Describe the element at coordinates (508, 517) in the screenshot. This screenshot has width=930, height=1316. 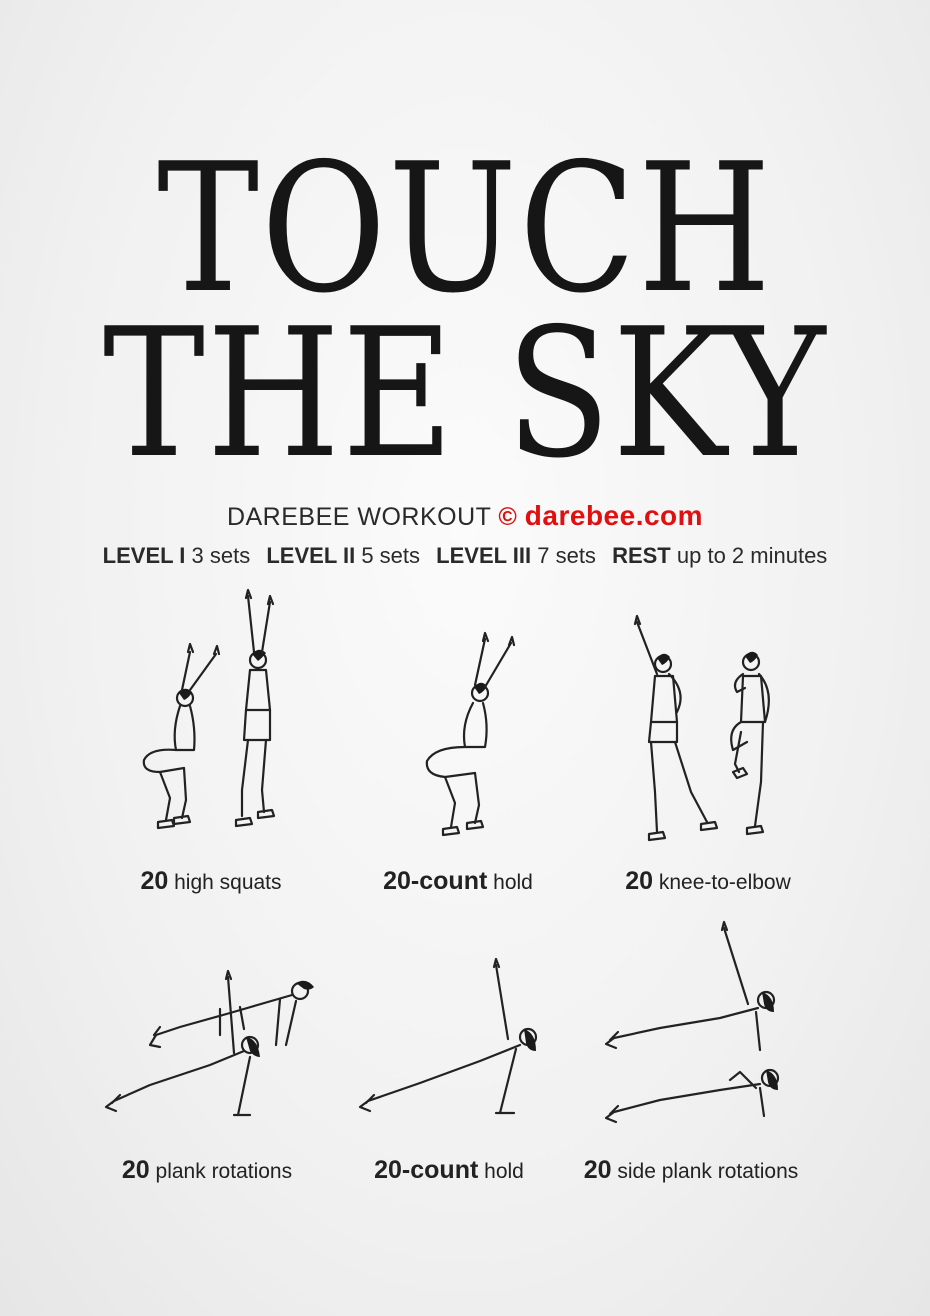
I see `copyright-icon: ©` at that location.